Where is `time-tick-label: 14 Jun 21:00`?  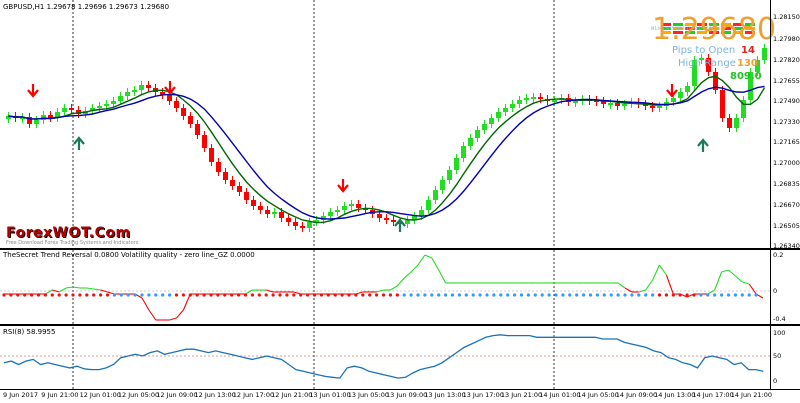 time-tick-label: 14 Jun 21:00 is located at coordinates (751, 395).